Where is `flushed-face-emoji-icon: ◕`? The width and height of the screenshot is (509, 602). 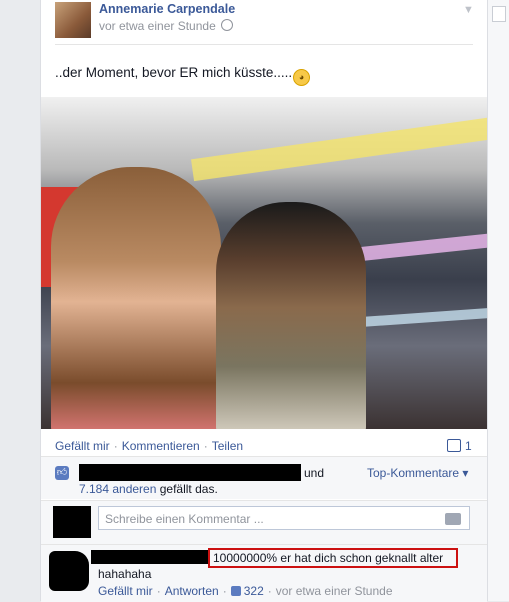
flushed-face-emoji-icon: ◕ is located at coordinates (302, 77).